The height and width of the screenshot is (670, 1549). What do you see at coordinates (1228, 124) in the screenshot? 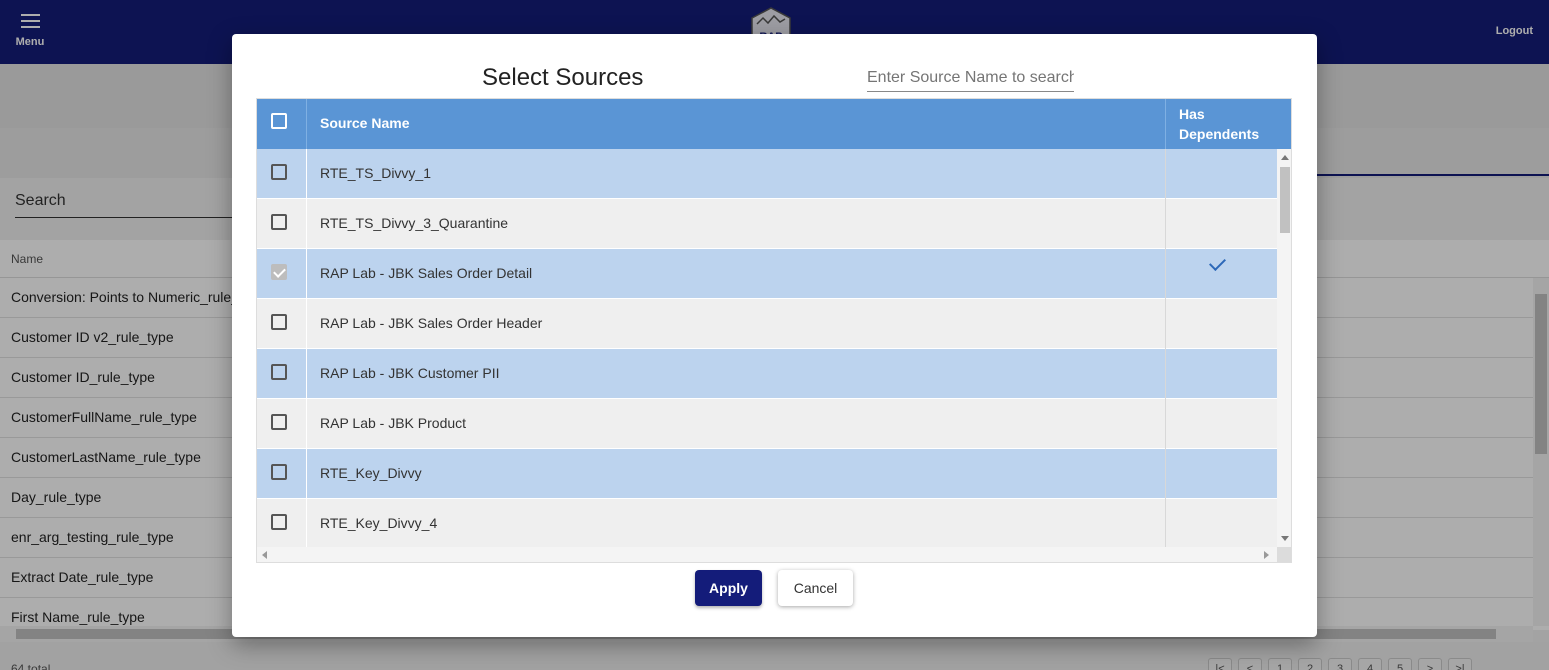
I see `column-header-has-dependents: Has Dependents` at bounding box center [1228, 124].